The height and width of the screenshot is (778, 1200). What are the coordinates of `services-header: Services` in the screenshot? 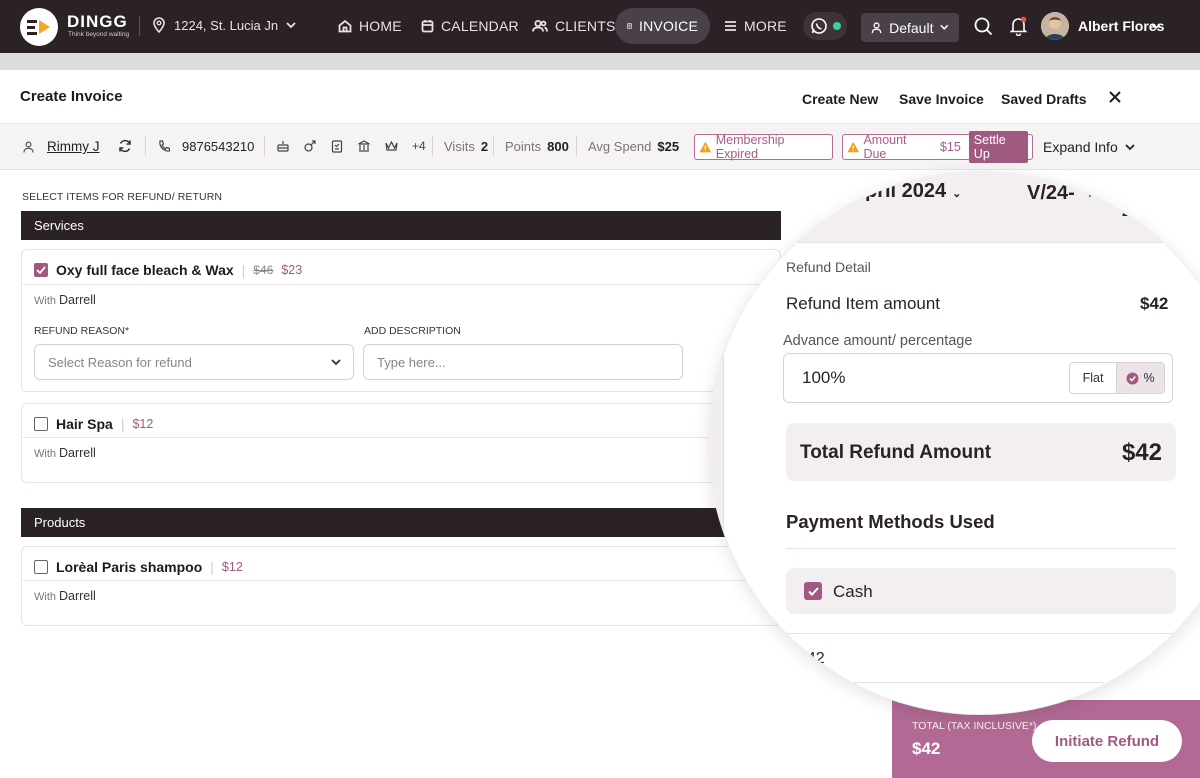 It's located at (401, 225).